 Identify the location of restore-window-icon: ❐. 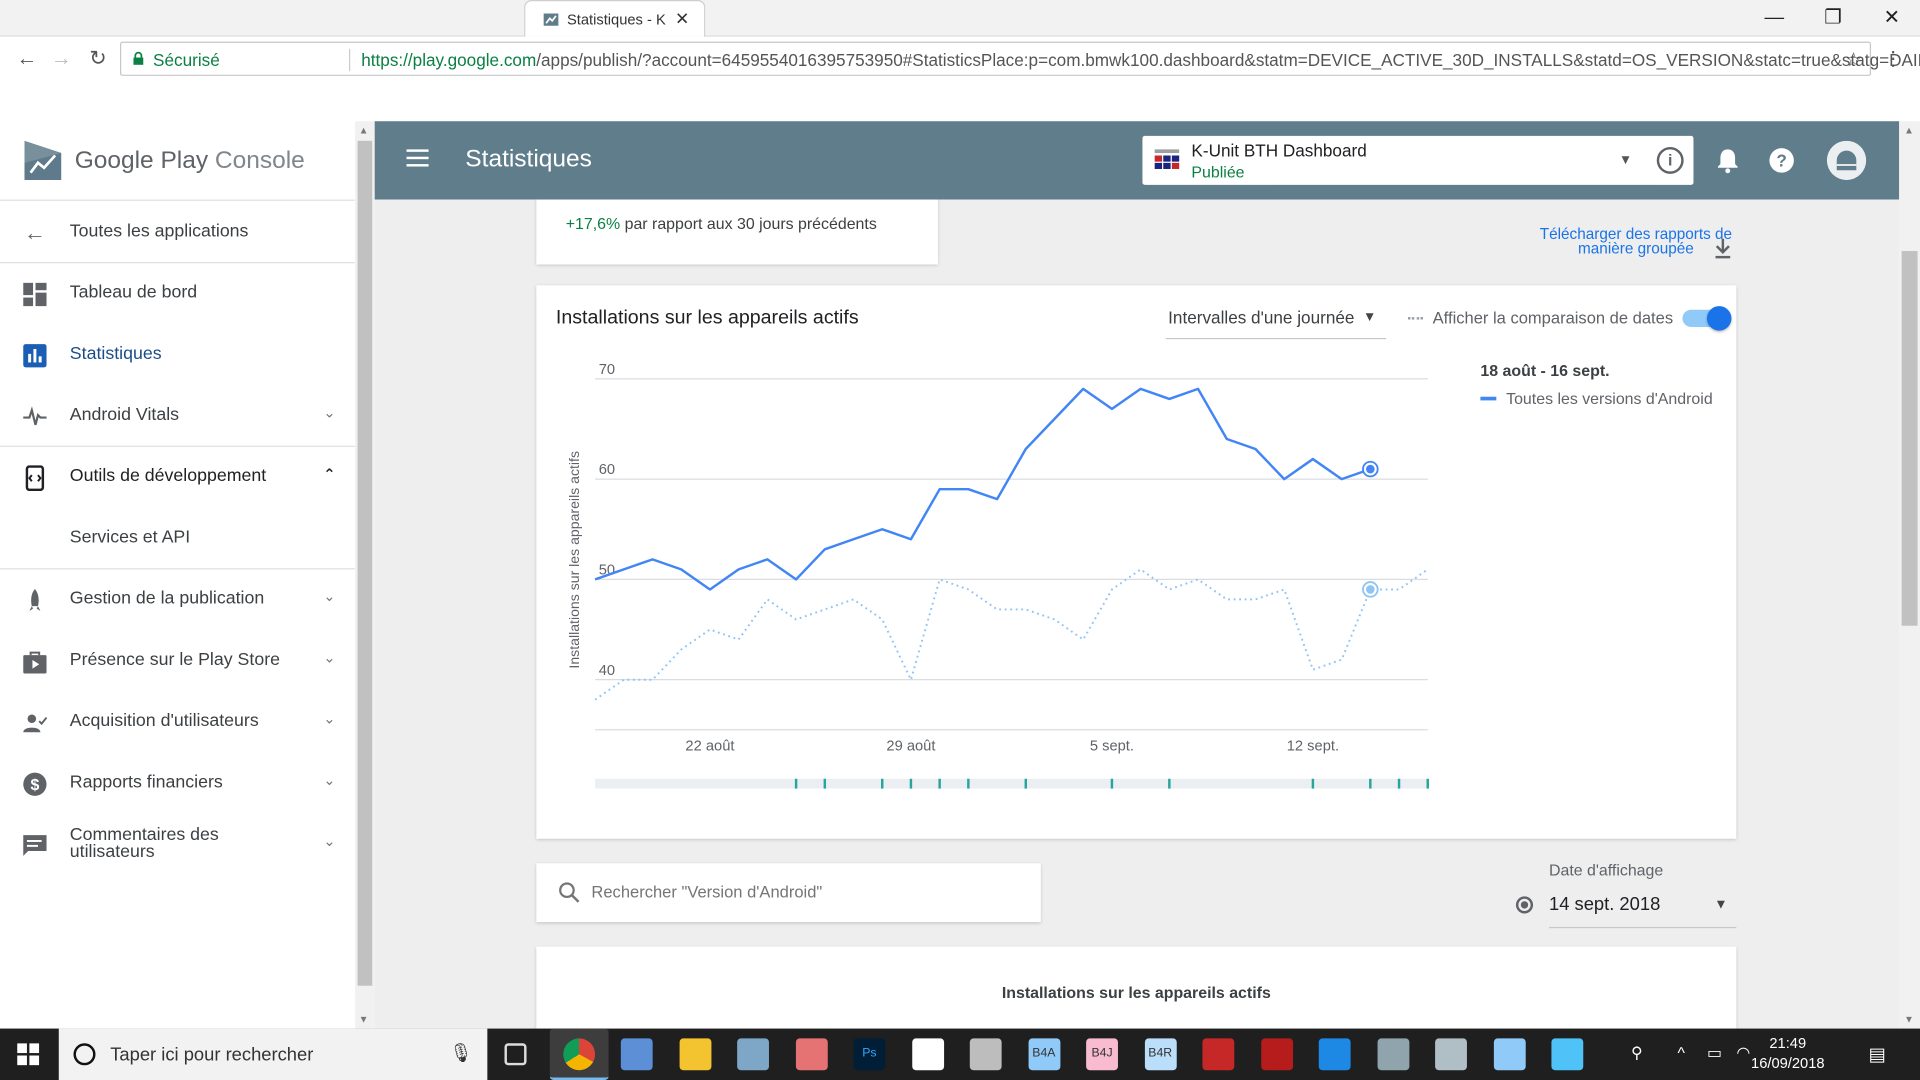
(1833, 18).